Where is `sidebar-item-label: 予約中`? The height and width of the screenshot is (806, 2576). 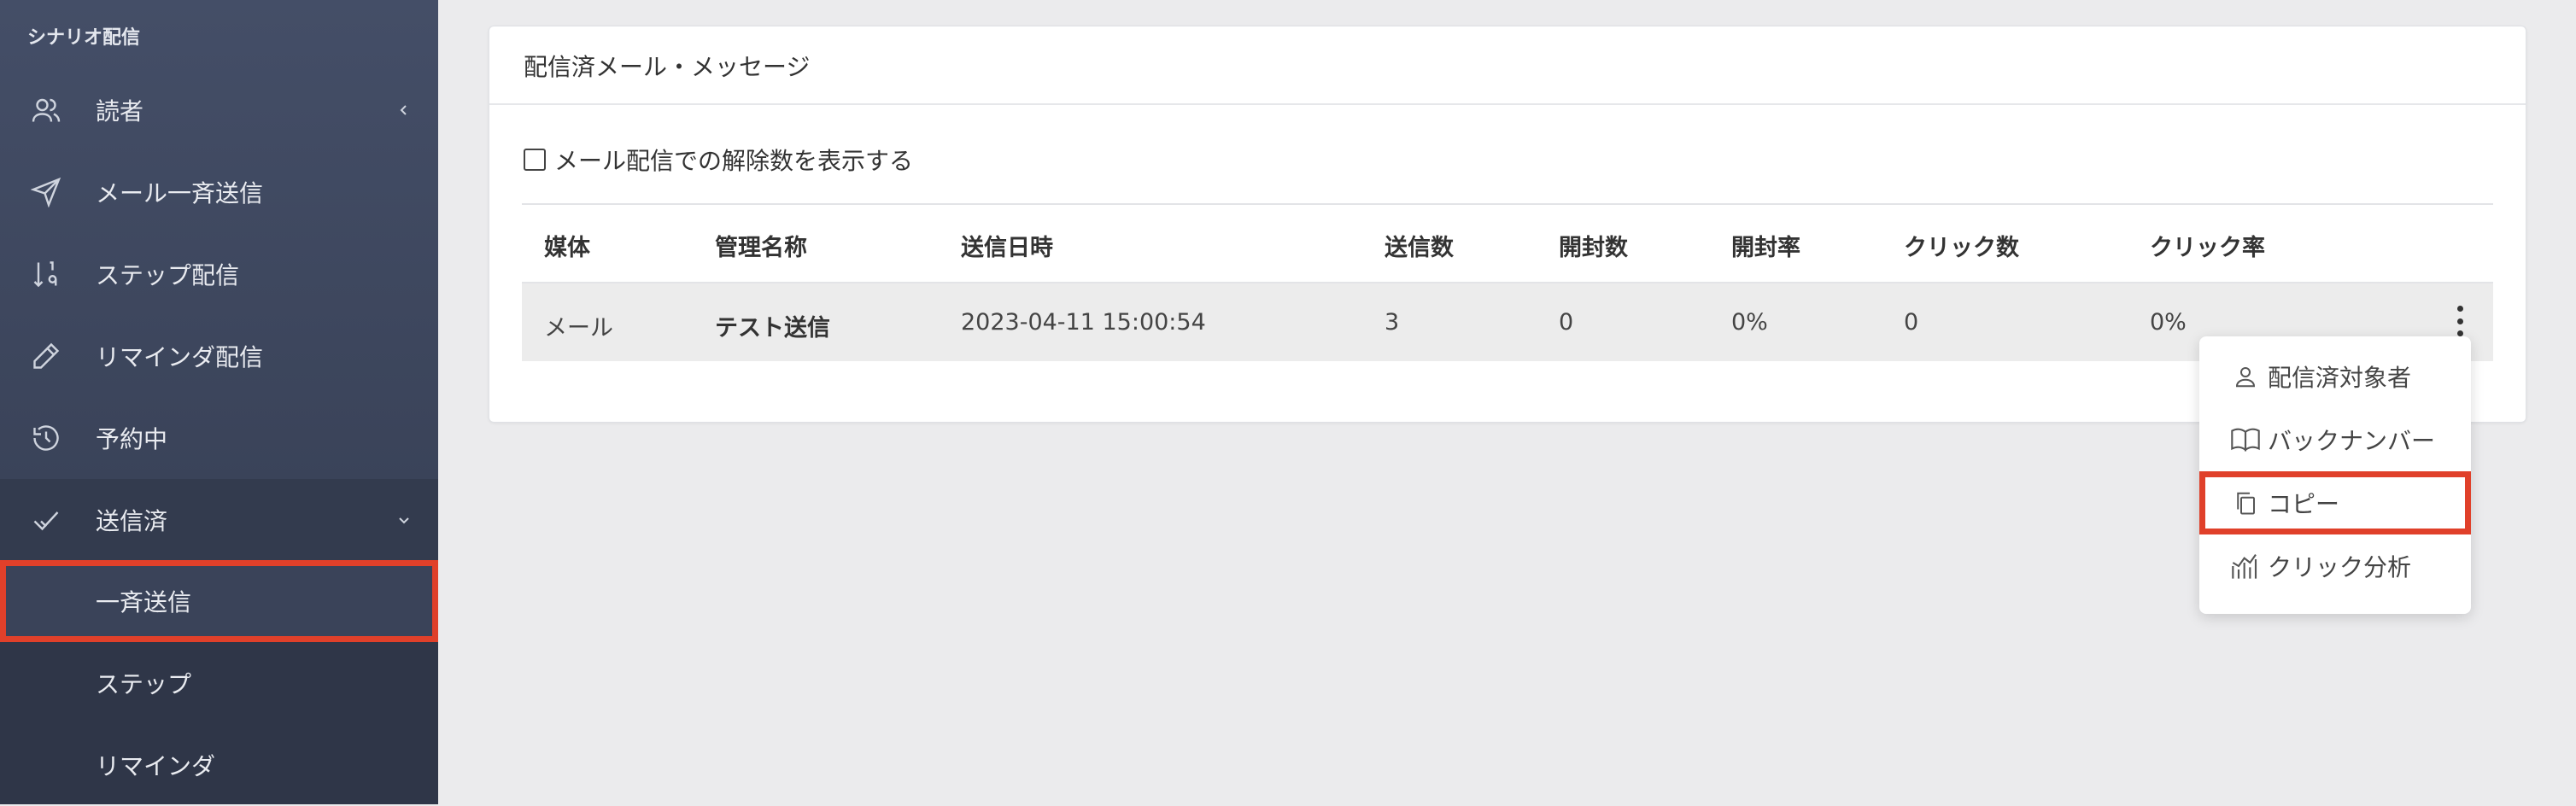 sidebar-item-label: 予約中 is located at coordinates (132, 439).